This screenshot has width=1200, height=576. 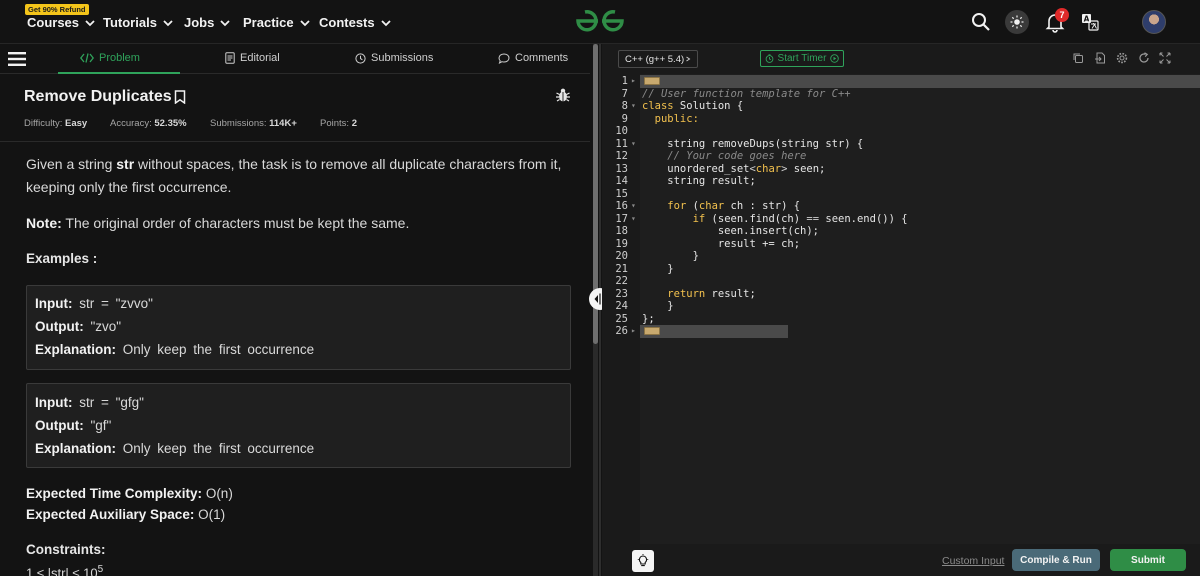 What do you see at coordinates (621, 156) in the screenshot?
I see `line-number: 12` at bounding box center [621, 156].